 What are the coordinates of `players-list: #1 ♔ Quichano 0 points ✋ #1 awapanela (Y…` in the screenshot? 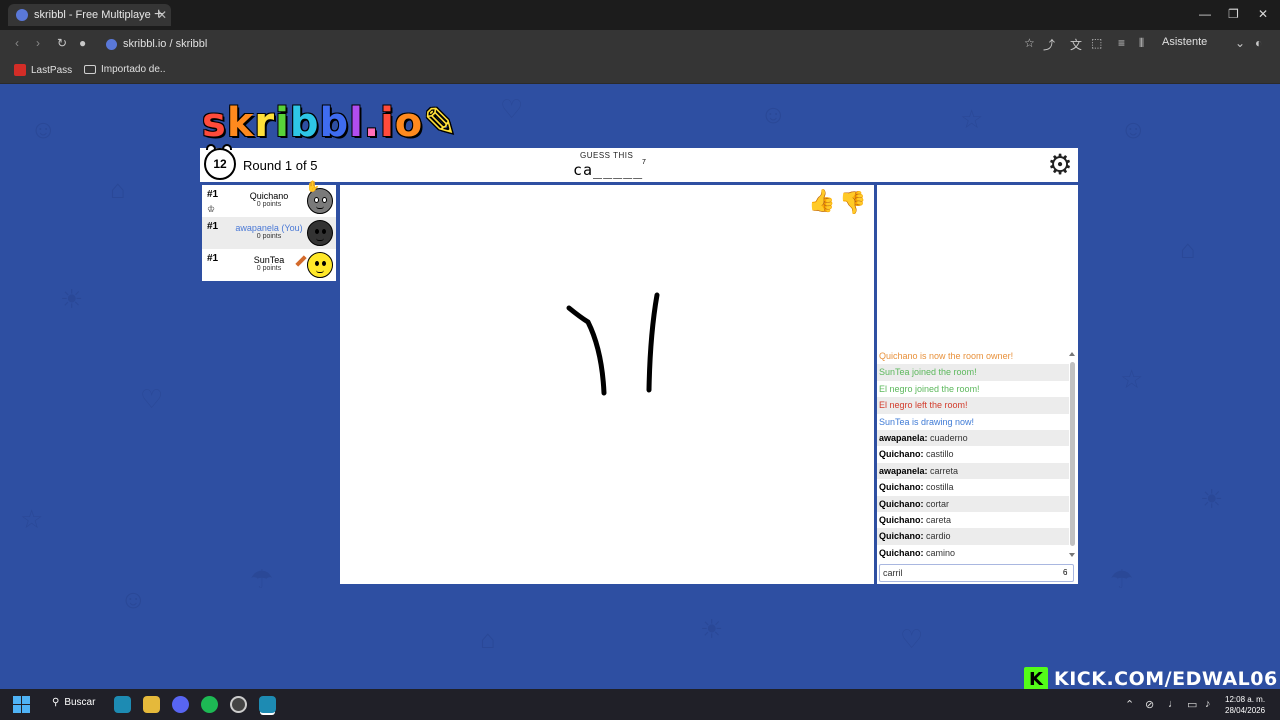 It's located at (269, 231).